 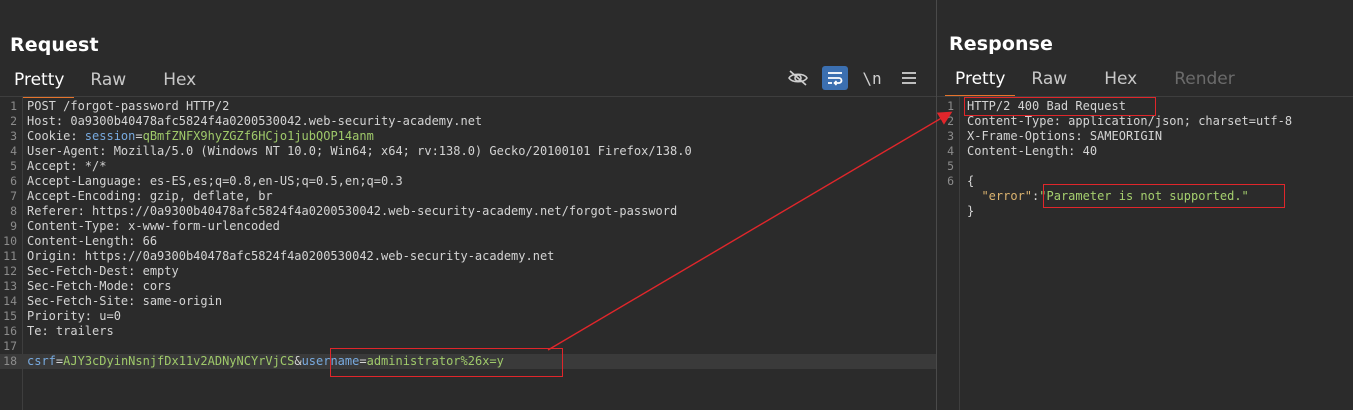 I want to click on response-line-3: 3 X-Frame-Options: SAMEORIGIN, so click(x=1055, y=136).